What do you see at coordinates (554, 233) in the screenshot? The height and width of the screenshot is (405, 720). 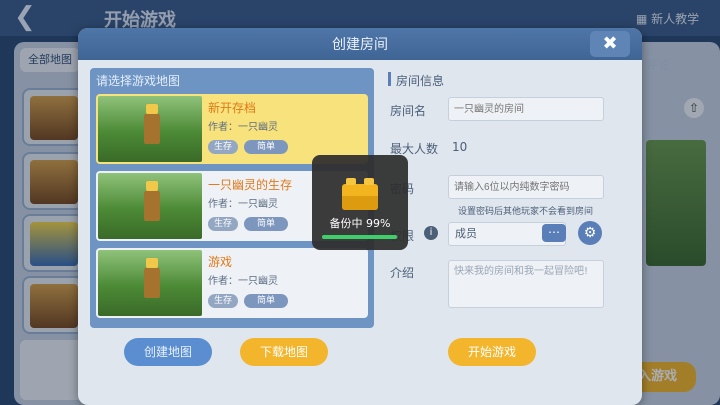 I see `more-icon: ⋯` at bounding box center [554, 233].